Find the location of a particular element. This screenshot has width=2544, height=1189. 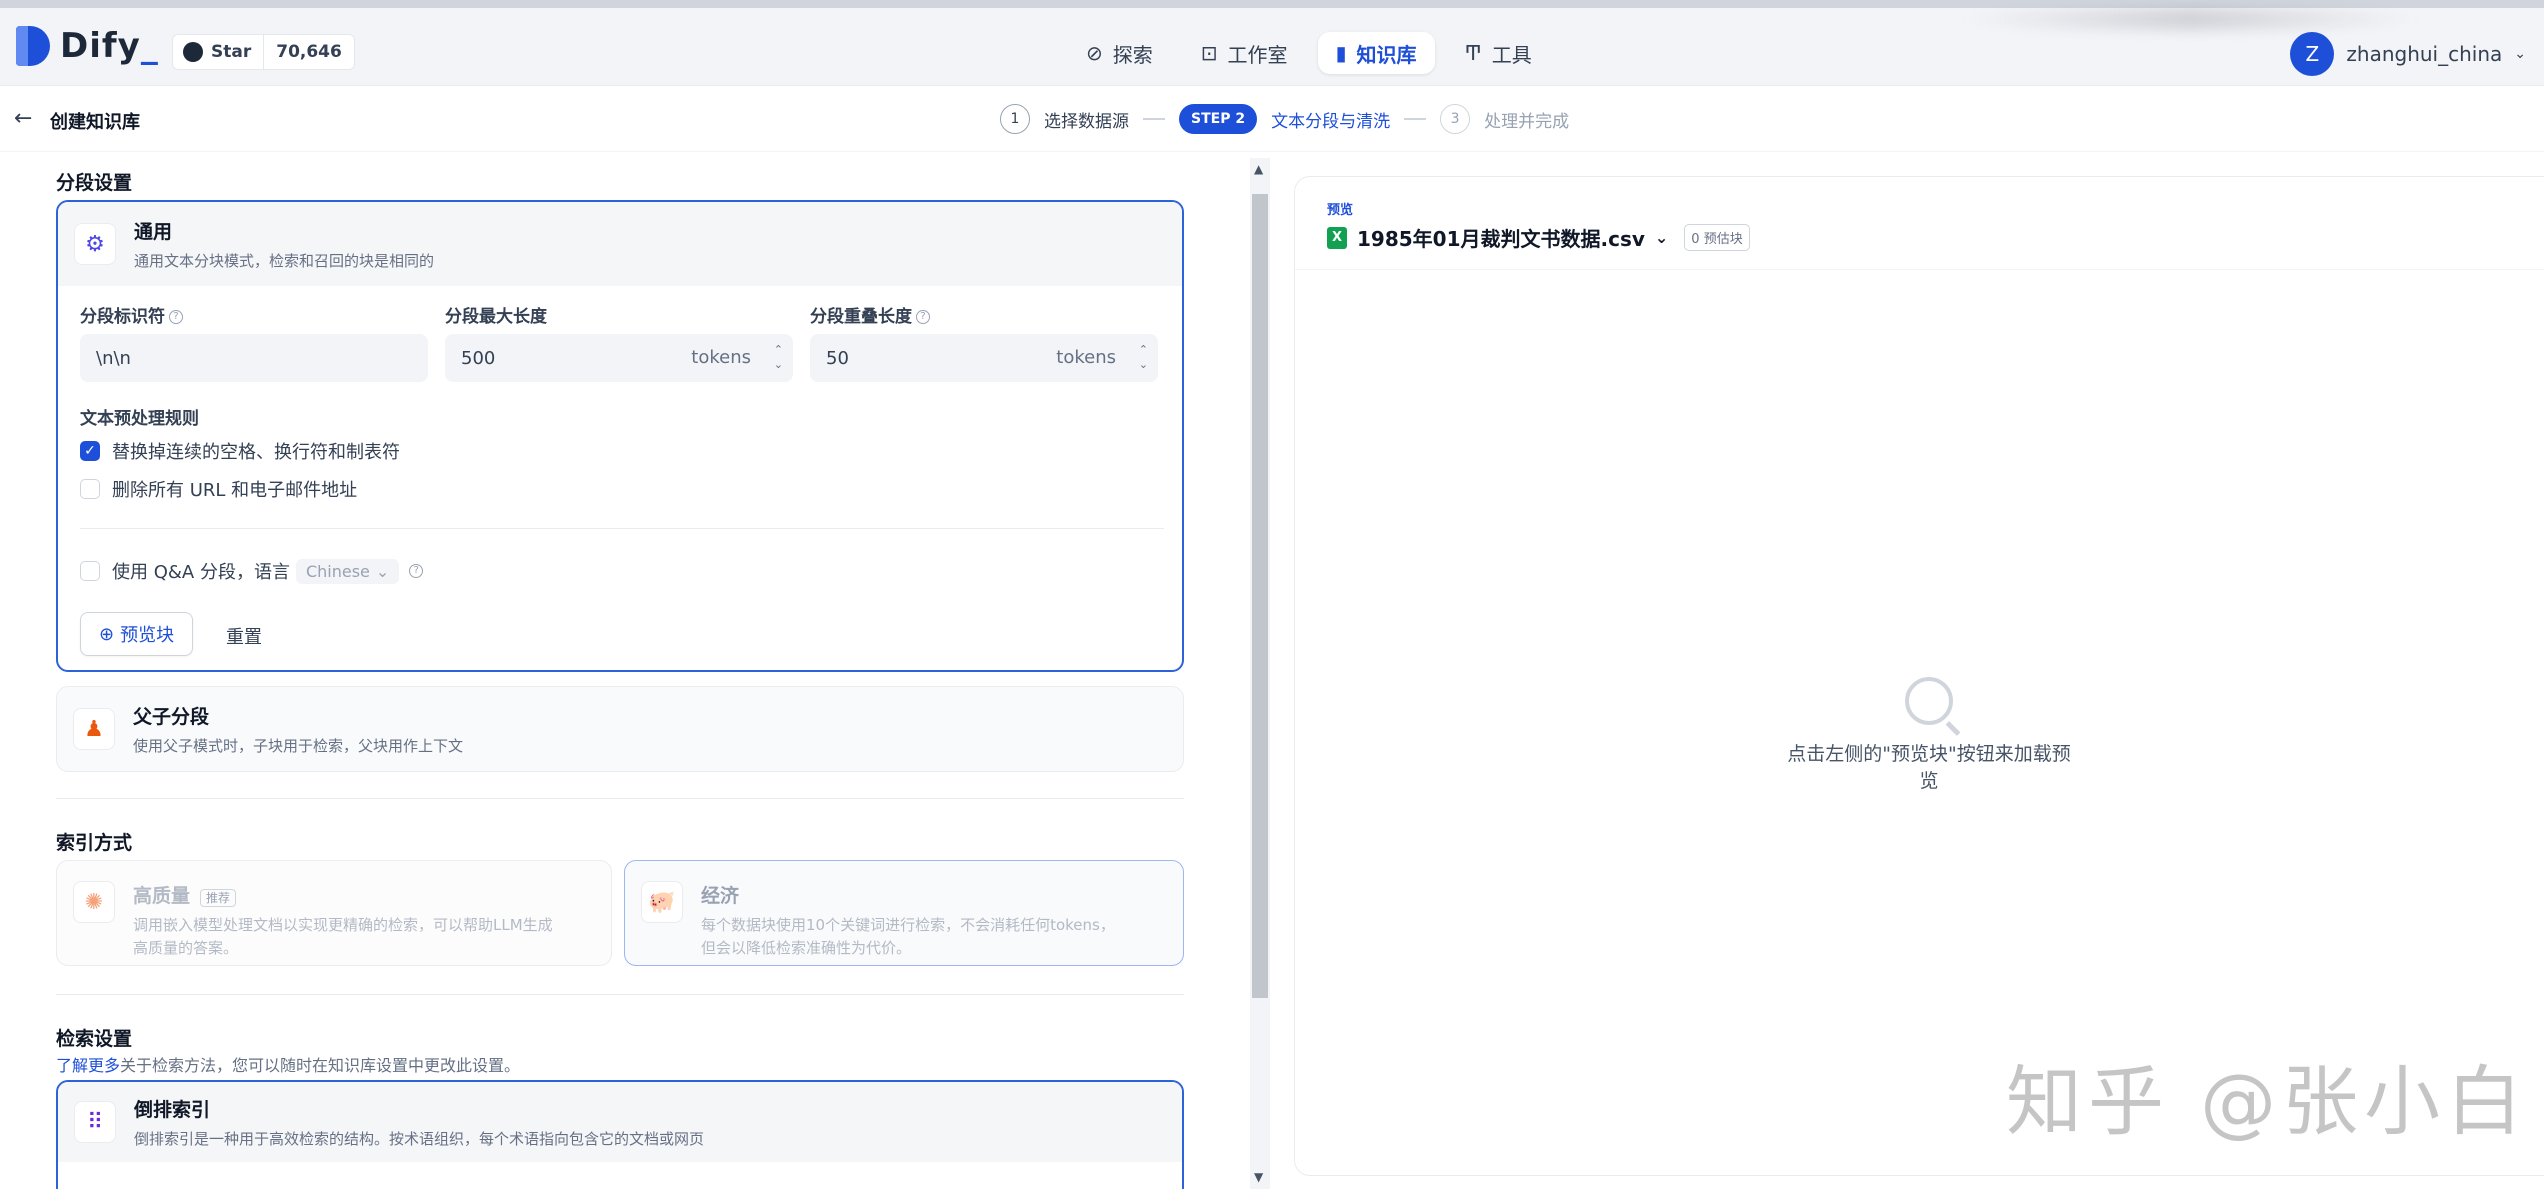

nav-tools: Ͳ 工具 is located at coordinates (1498, 53).